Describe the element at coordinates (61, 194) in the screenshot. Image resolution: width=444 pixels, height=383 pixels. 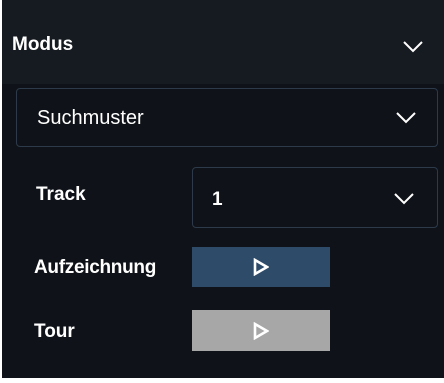
I see `track-label: Track` at that location.